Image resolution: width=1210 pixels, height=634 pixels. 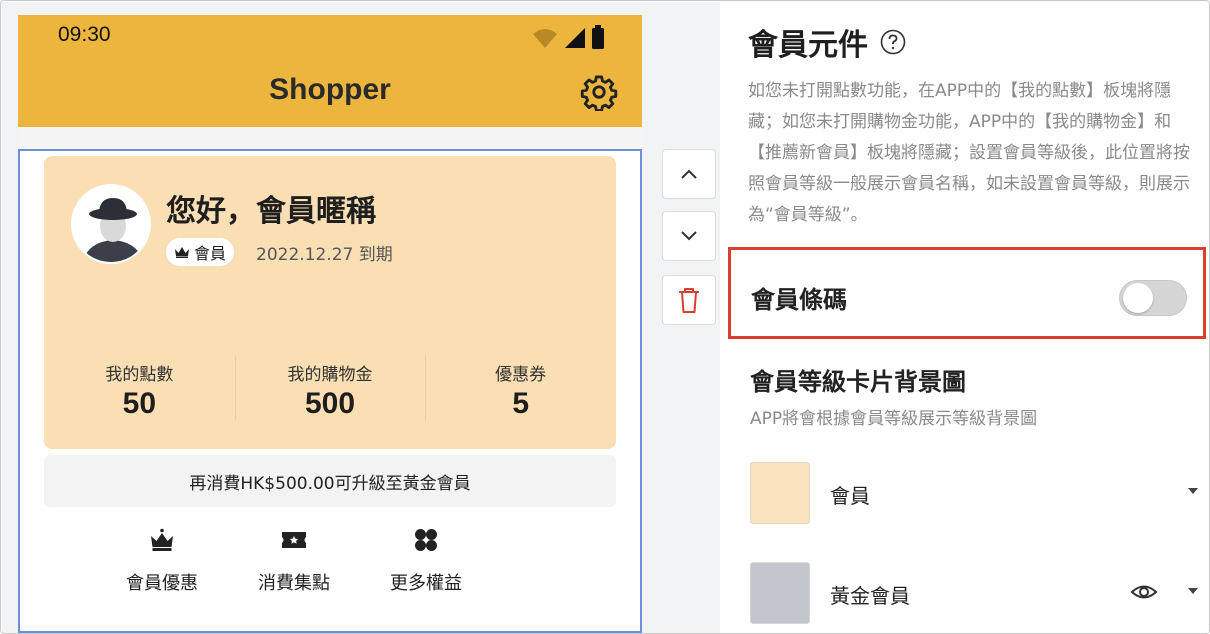 I want to click on barcode-toggle, so click(x=1153, y=298).